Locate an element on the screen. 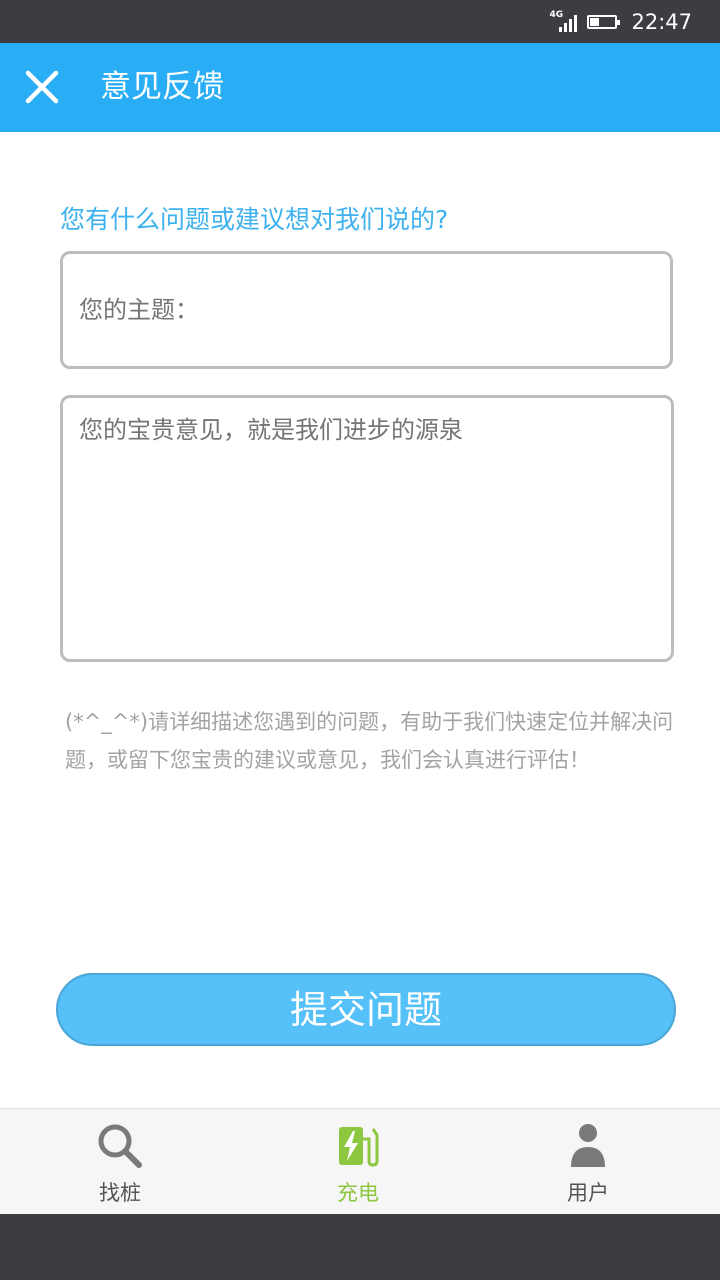 The image size is (720, 1280). tab-find-pile: 找桩 is located at coordinates (120, 1162).